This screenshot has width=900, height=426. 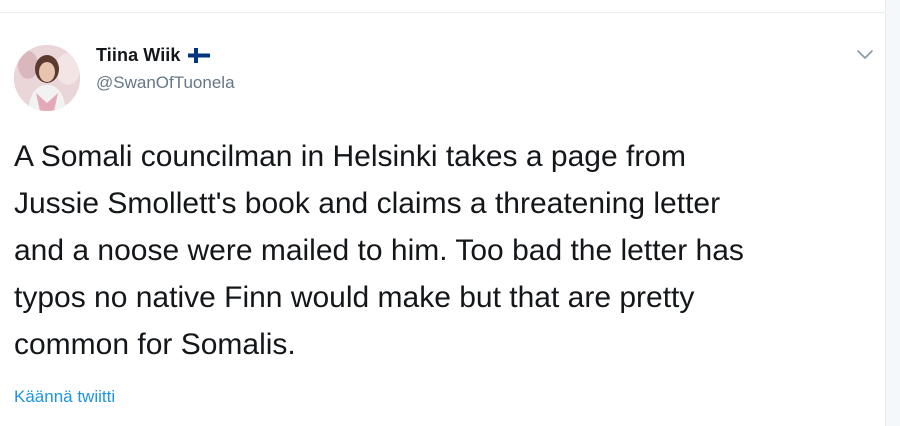 I want to click on display-name: Tiina Wiik, so click(x=138, y=55).